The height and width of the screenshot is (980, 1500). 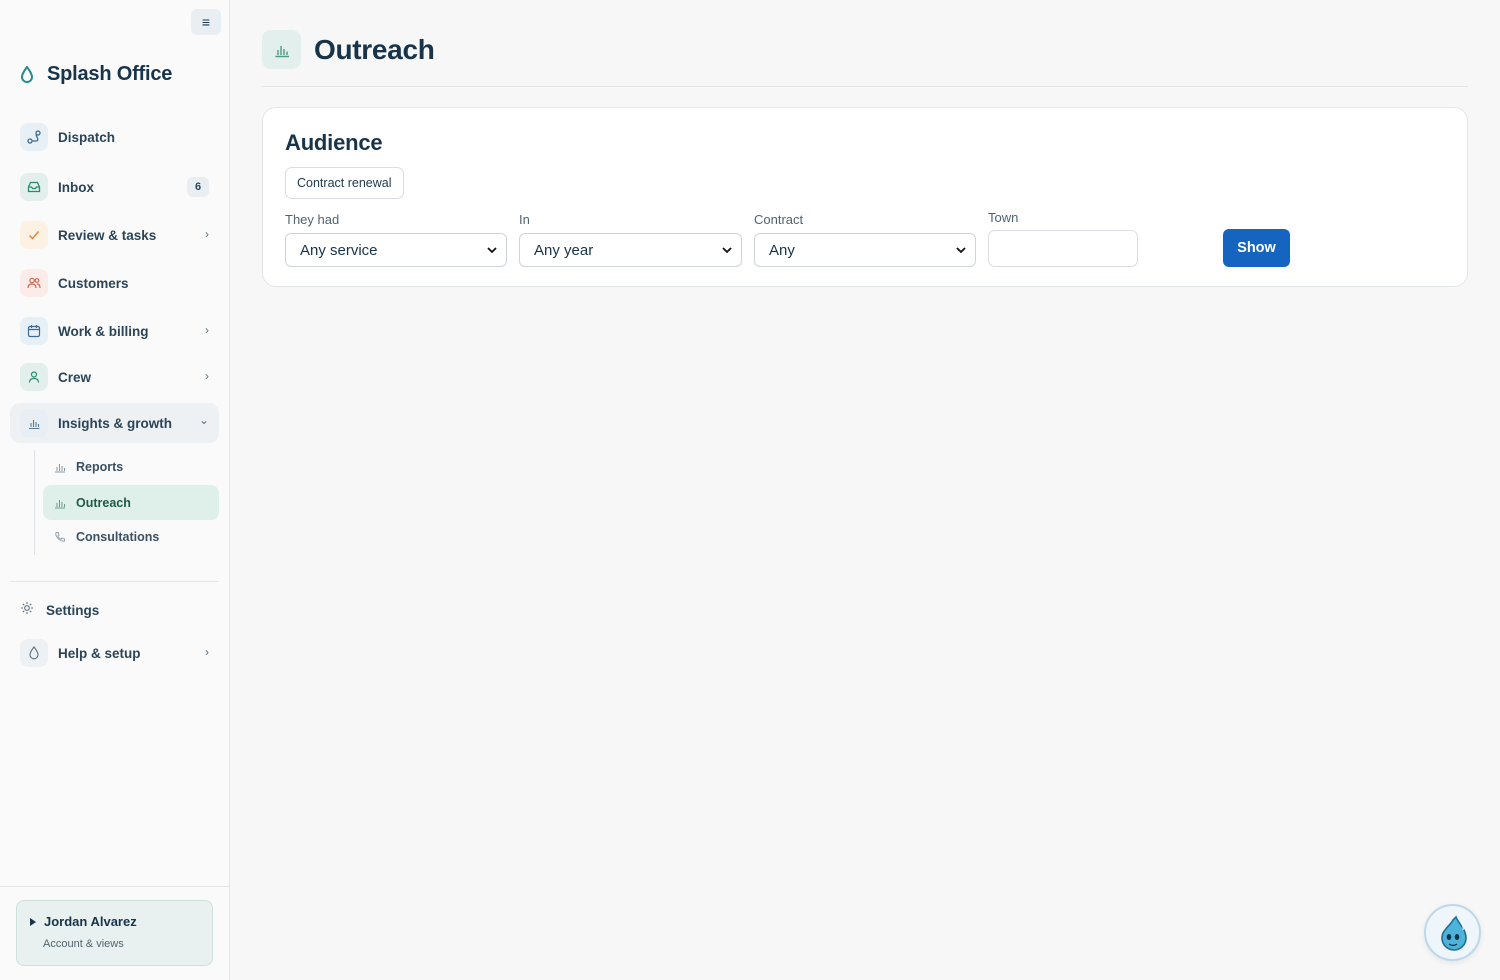 I want to click on subnav-label: Outreach, so click(x=103, y=502).